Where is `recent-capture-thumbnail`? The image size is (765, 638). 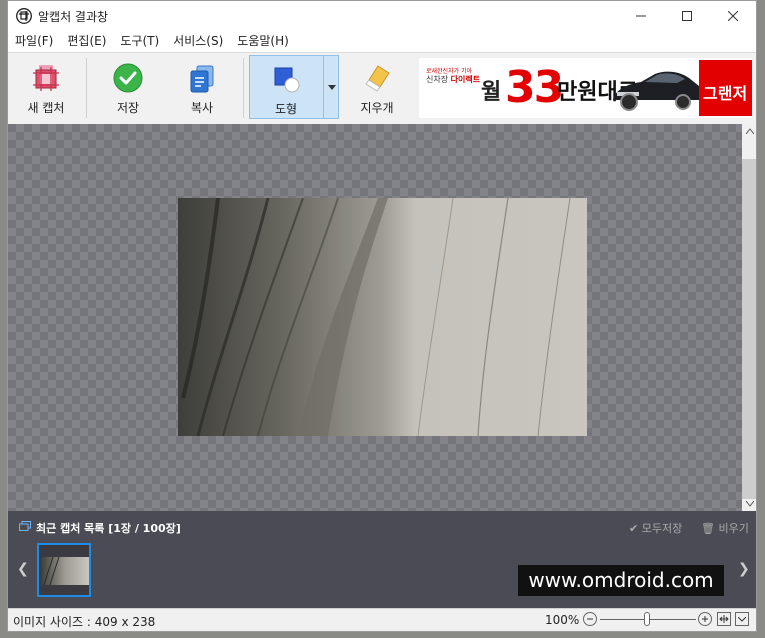
recent-capture-thumbnail is located at coordinates (64, 570).